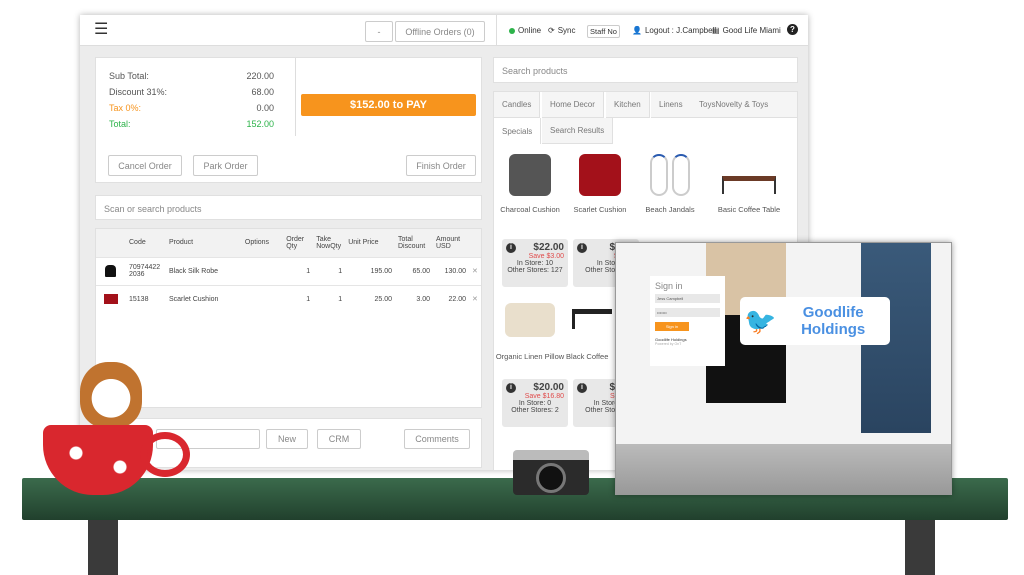  Describe the element at coordinates (628, 105) in the screenshot. I see `tab-kitchen: Kitchen` at that location.